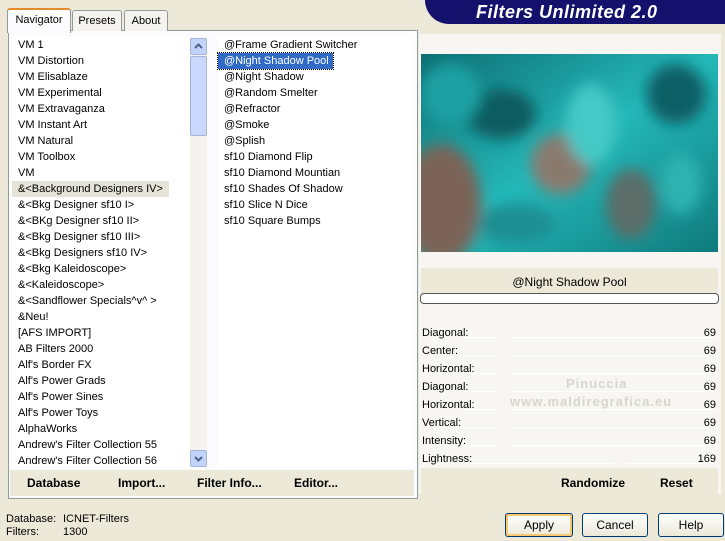 The height and width of the screenshot is (541, 725). I want to click on slider-row: Vertical: 69, so click(570, 424).